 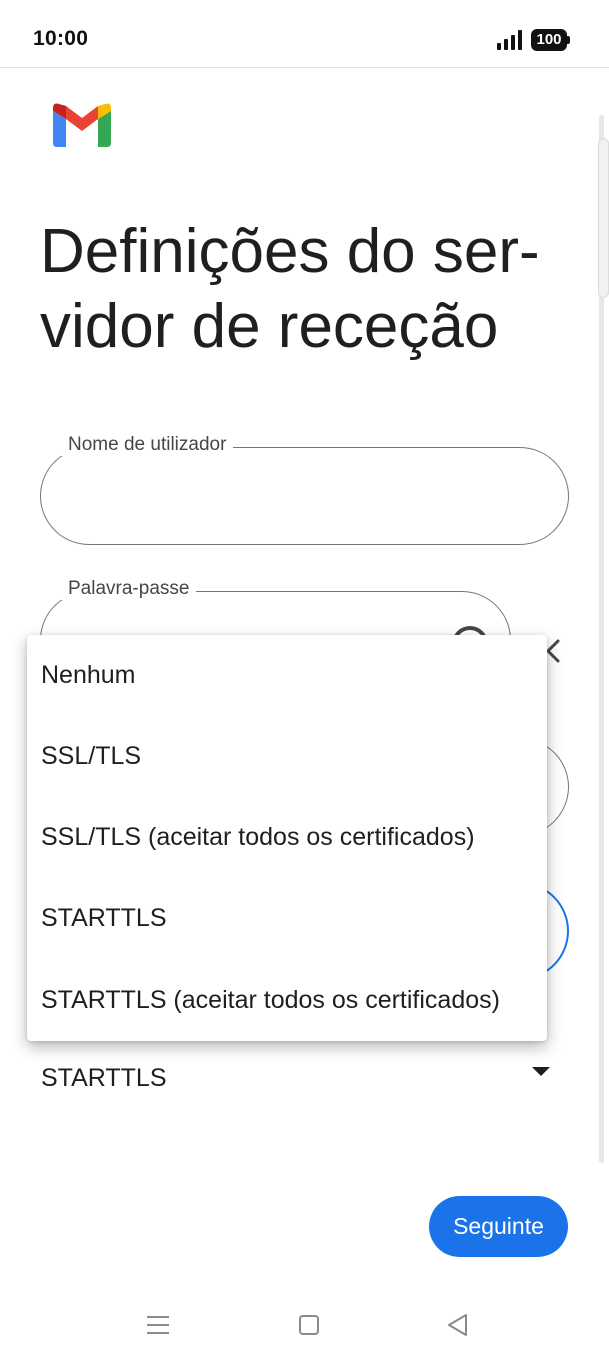 I want to click on battery-level: 100, so click(x=549, y=40).